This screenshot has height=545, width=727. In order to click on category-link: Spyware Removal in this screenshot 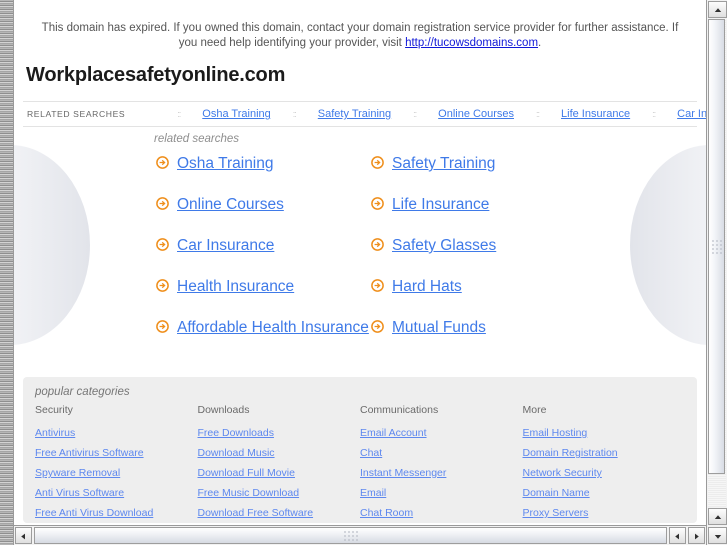, I will do `click(116, 473)`.